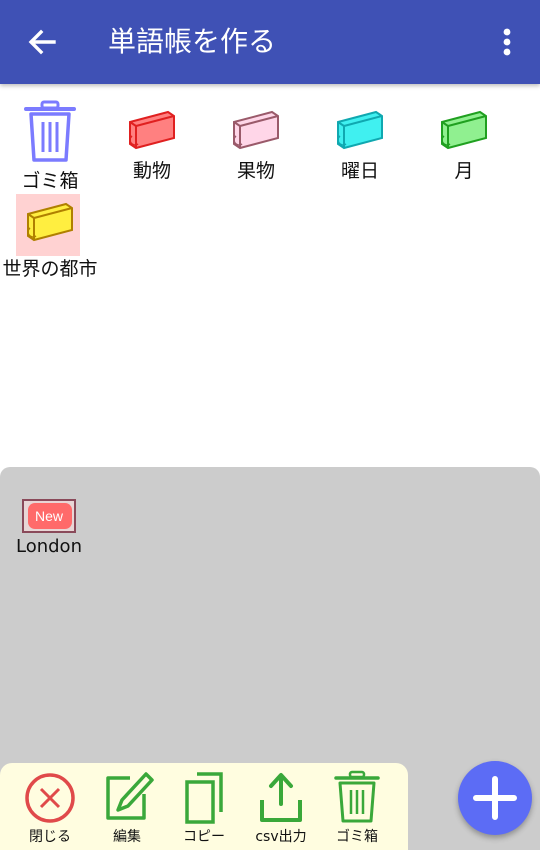 Image resolution: width=540 pixels, height=850 pixels. What do you see at coordinates (281, 797) in the screenshot?
I see `share-upload-icon` at bounding box center [281, 797].